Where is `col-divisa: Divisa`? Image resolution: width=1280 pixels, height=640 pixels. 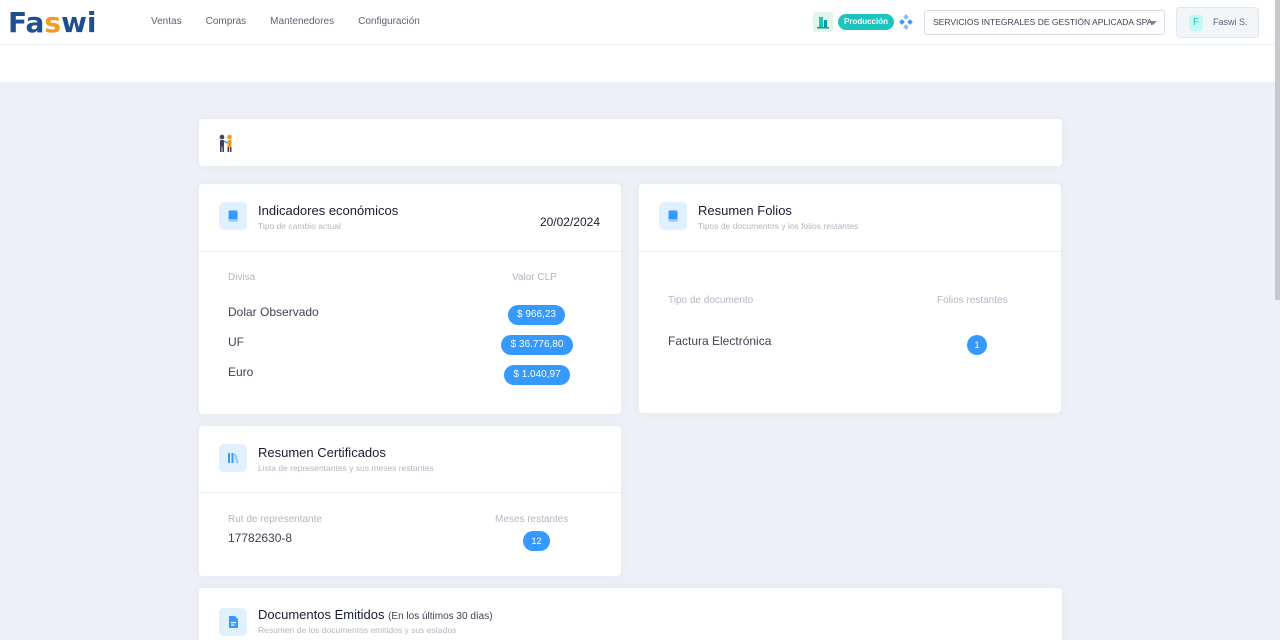 col-divisa: Divisa is located at coordinates (242, 277).